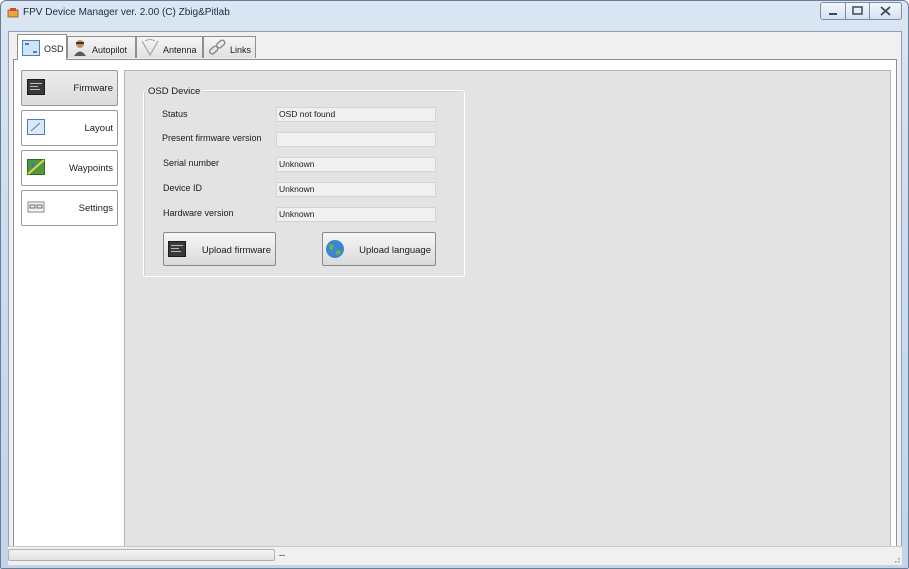 This screenshot has height=569, width=909. Describe the element at coordinates (356, 214) in the screenshot. I see `hardware-version-field: Unknown` at that location.